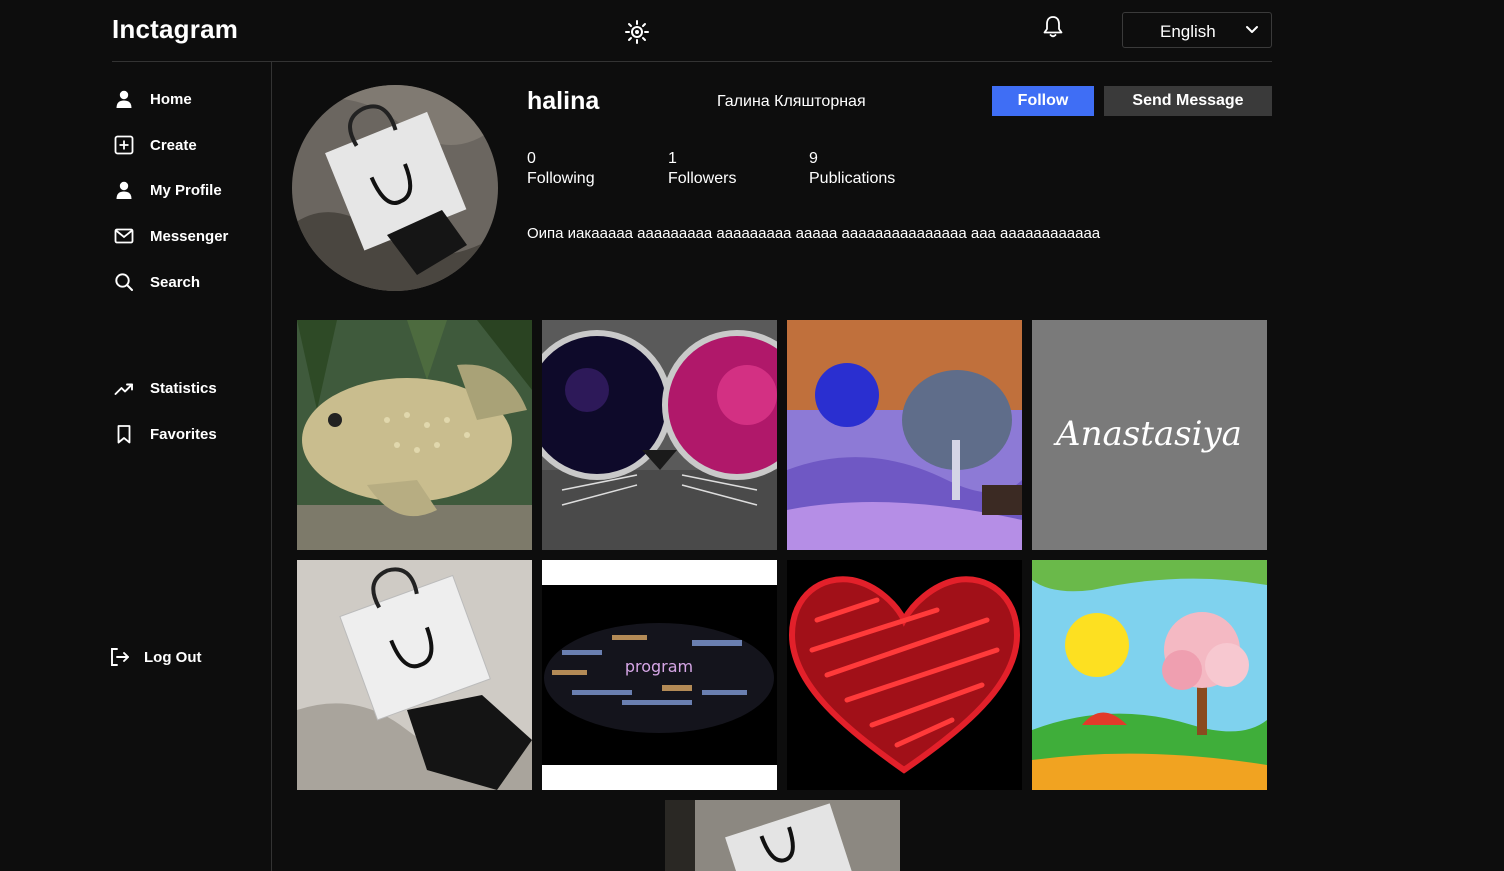 Image resolution: width=1504 pixels, height=871 pixels. I want to click on stat-count: 9, so click(813, 158).